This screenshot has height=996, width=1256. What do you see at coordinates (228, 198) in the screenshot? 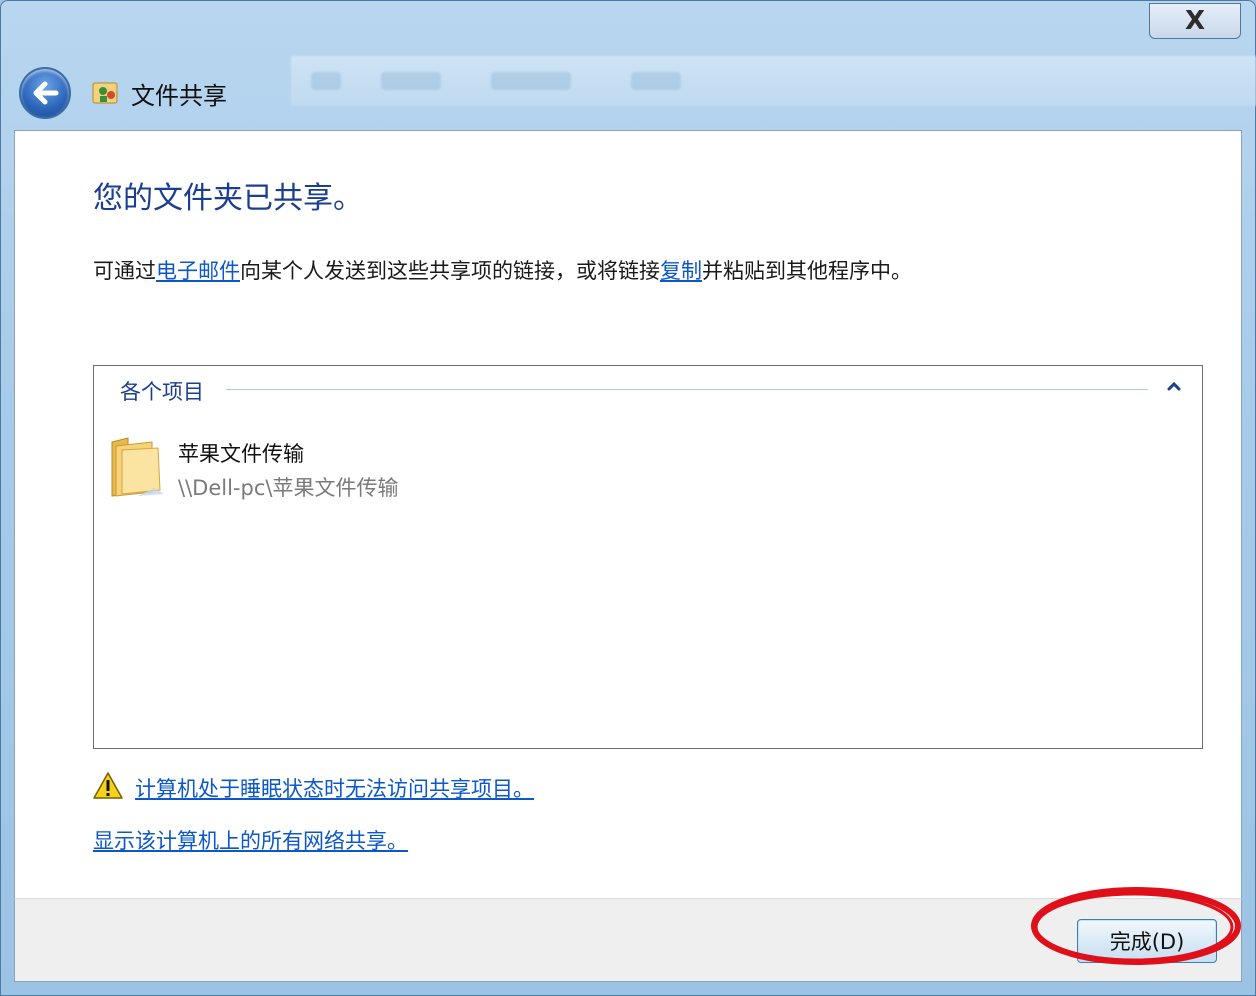
I see `page-title: 您的文件夹已共享。` at bounding box center [228, 198].